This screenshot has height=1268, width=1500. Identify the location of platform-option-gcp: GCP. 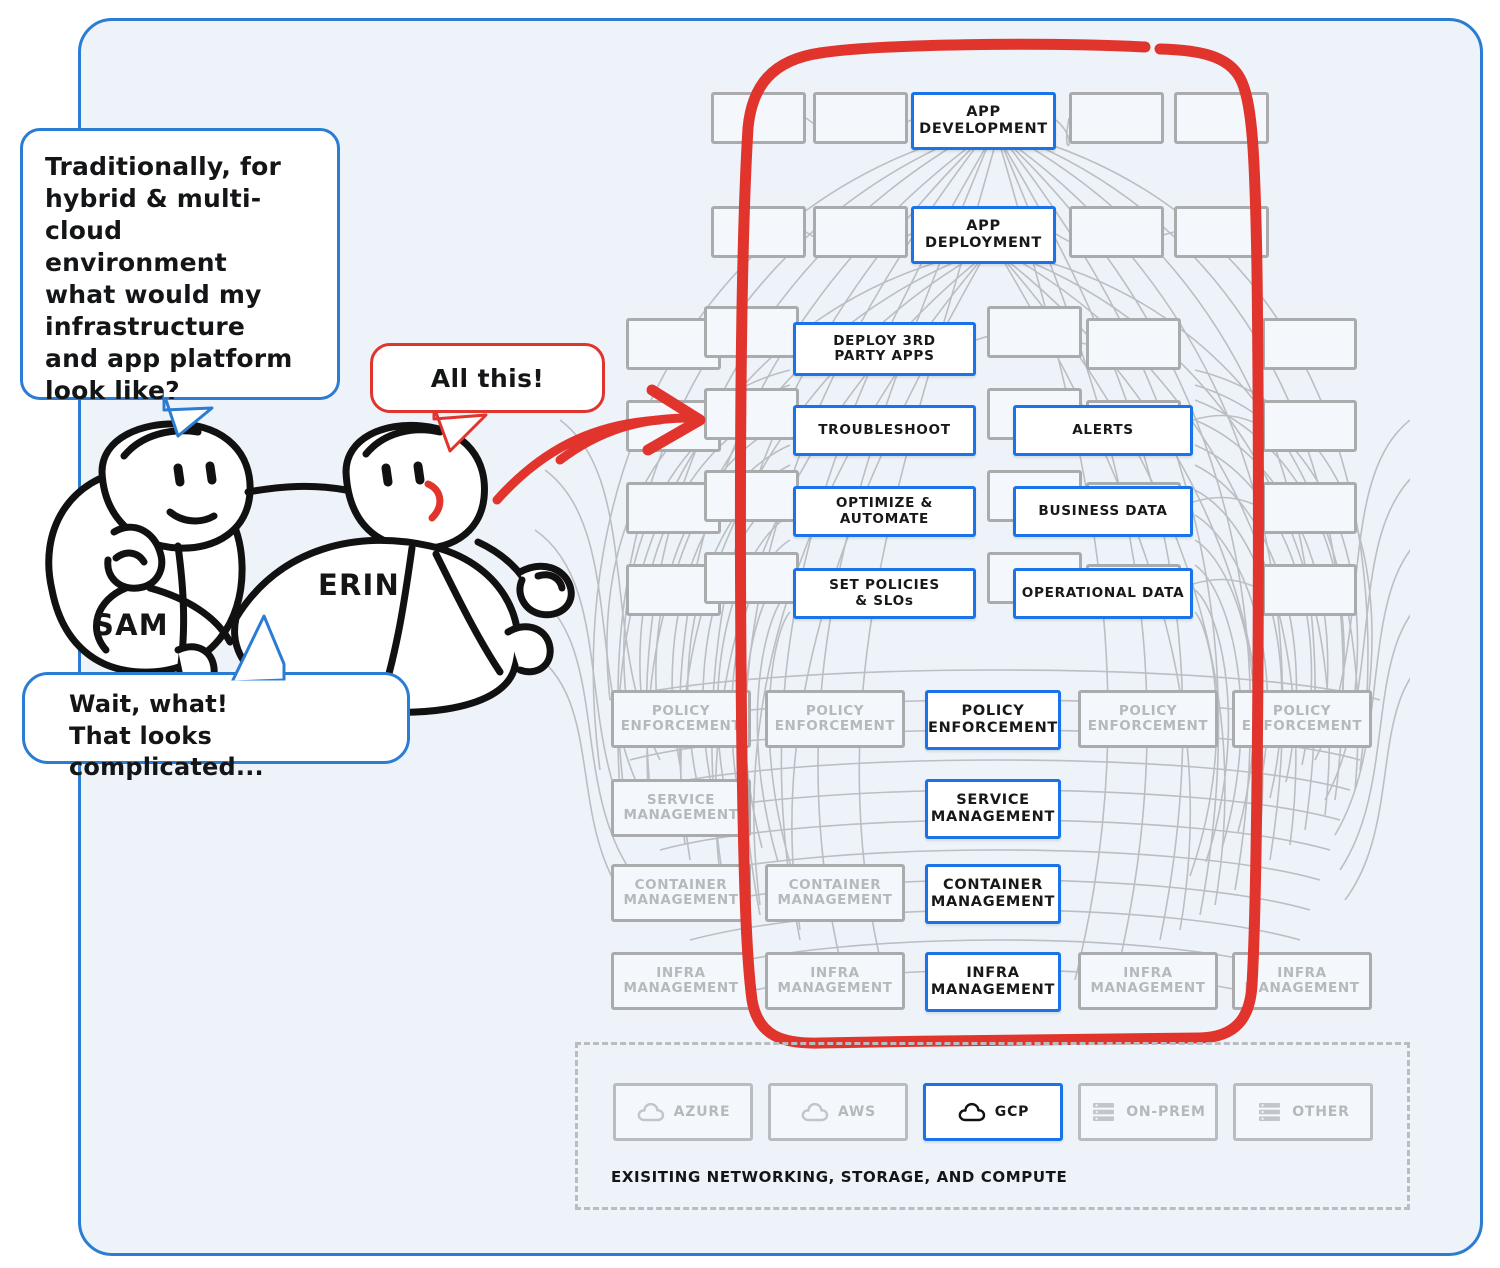
(993, 1112).